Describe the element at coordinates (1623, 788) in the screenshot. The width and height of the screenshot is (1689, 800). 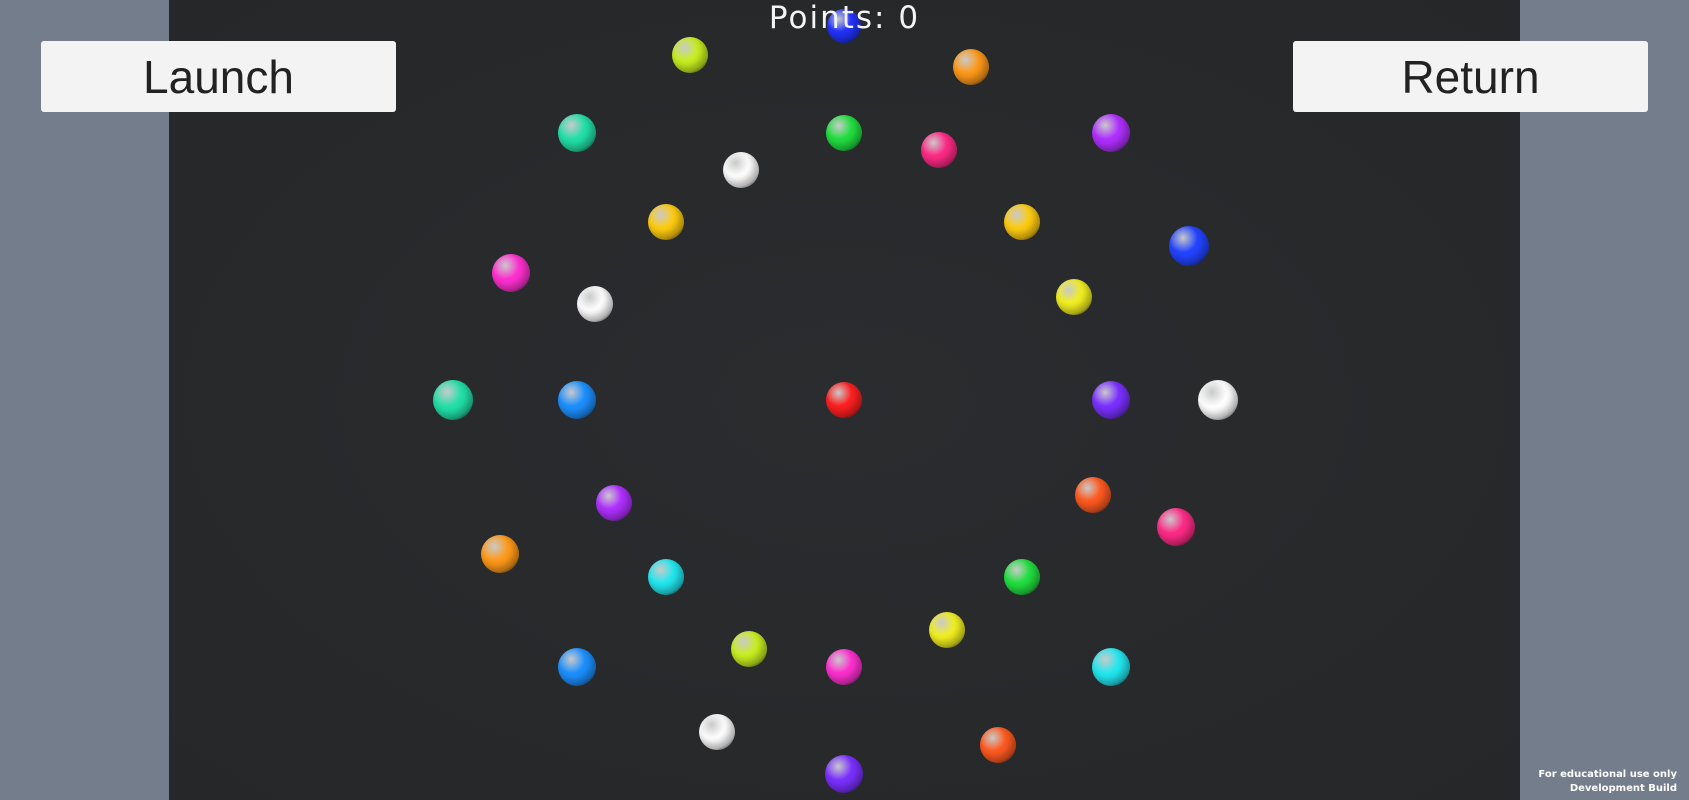
I see `watermark-line-2: Development Build` at that location.